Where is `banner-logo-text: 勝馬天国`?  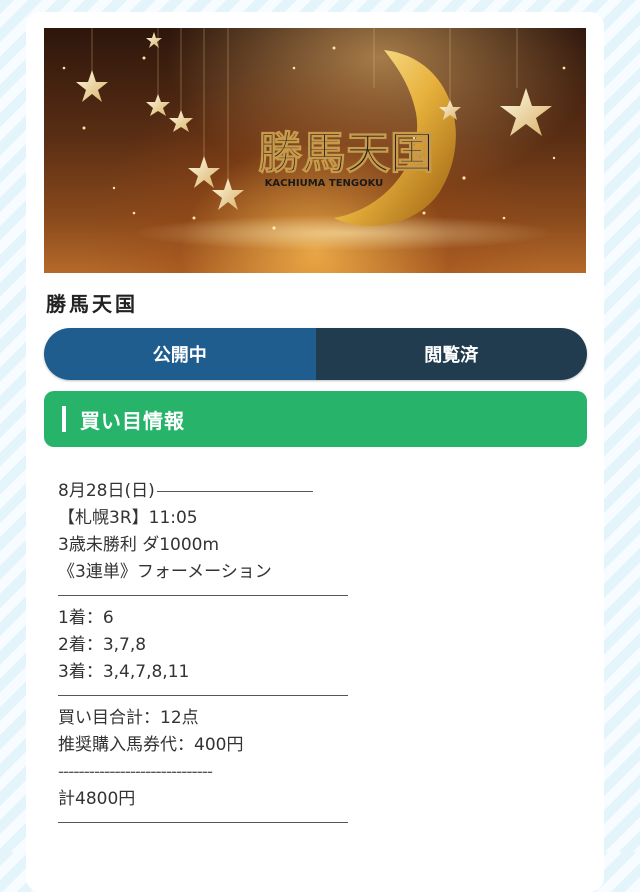 banner-logo-text: 勝馬天国 is located at coordinates (346, 153).